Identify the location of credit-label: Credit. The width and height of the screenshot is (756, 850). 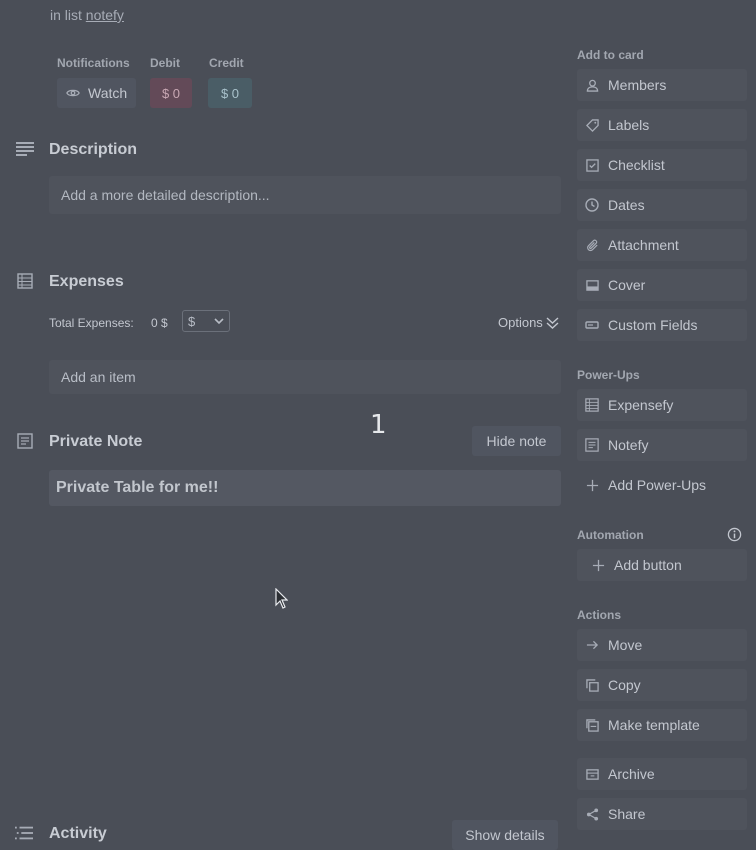
(226, 63).